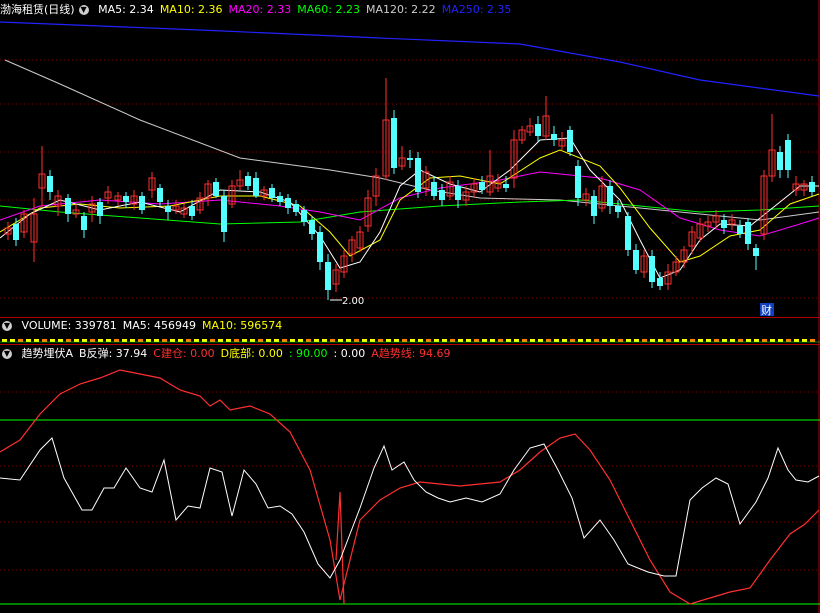  Describe the element at coordinates (476, 9) in the screenshot. I see `ma-label-5: MA250: 2.35` at that location.